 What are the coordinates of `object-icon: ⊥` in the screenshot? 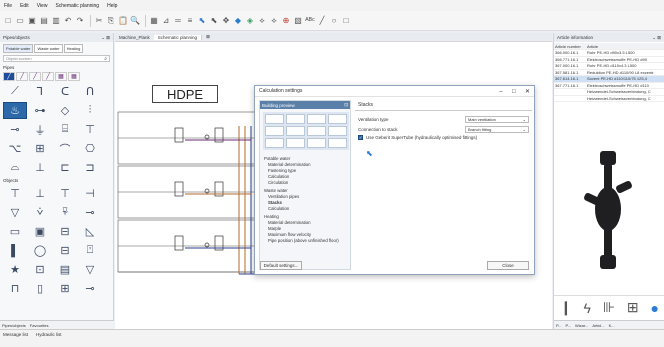 It's located at (40, 193).